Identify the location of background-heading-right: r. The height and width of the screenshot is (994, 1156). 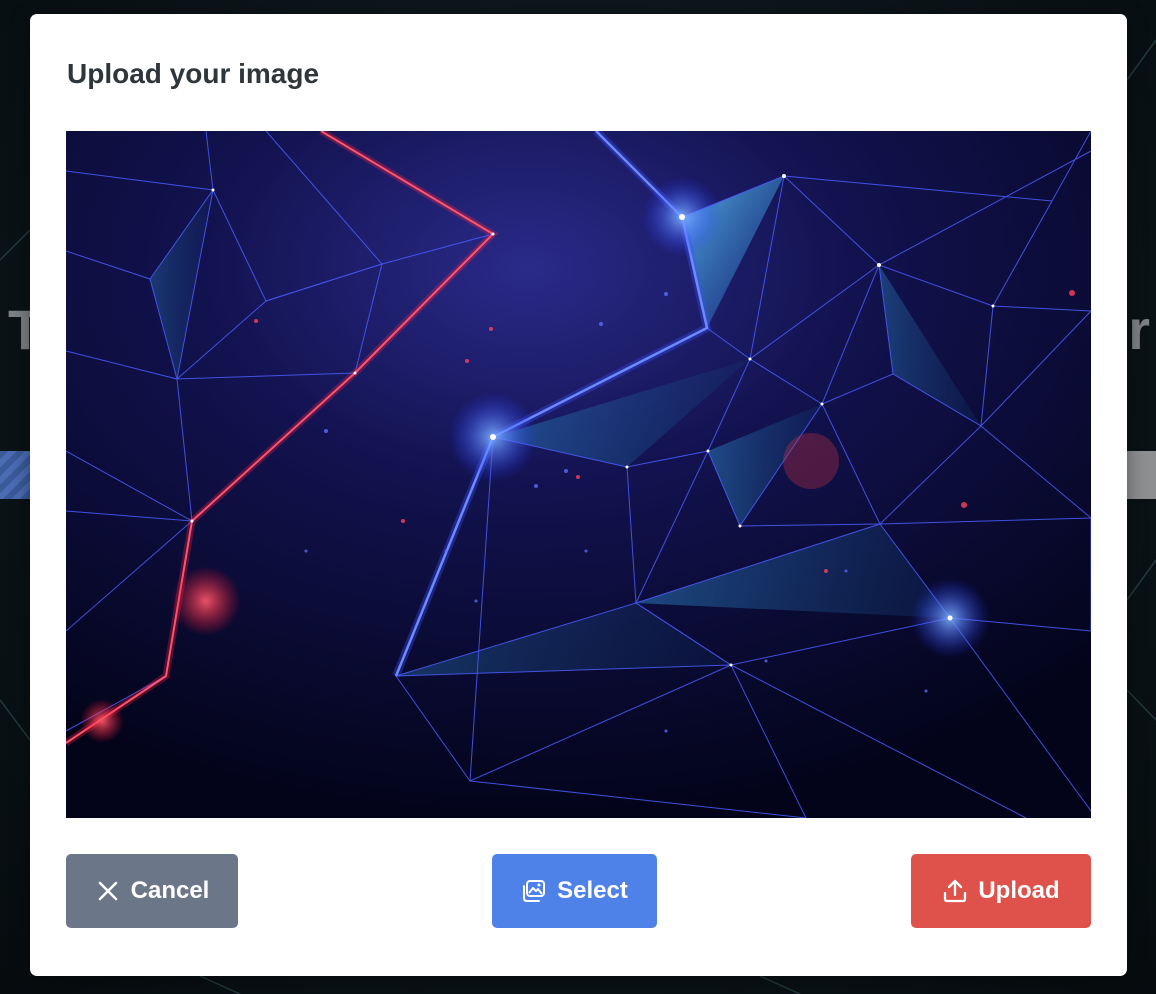
(1139, 329).